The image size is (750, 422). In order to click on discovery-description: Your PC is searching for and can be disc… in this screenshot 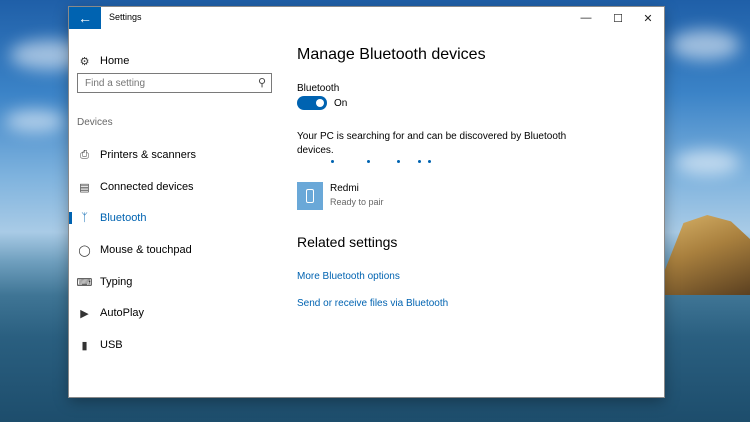, I will do `click(432, 143)`.